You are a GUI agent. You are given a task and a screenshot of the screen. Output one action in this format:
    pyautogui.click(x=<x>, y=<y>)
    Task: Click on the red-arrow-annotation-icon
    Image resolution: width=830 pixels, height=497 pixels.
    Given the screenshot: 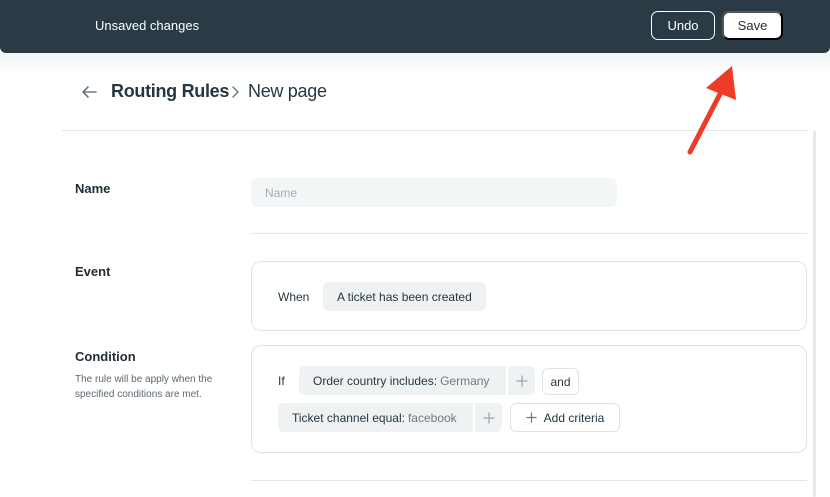 What is the action you would take?
    pyautogui.click(x=711, y=110)
    